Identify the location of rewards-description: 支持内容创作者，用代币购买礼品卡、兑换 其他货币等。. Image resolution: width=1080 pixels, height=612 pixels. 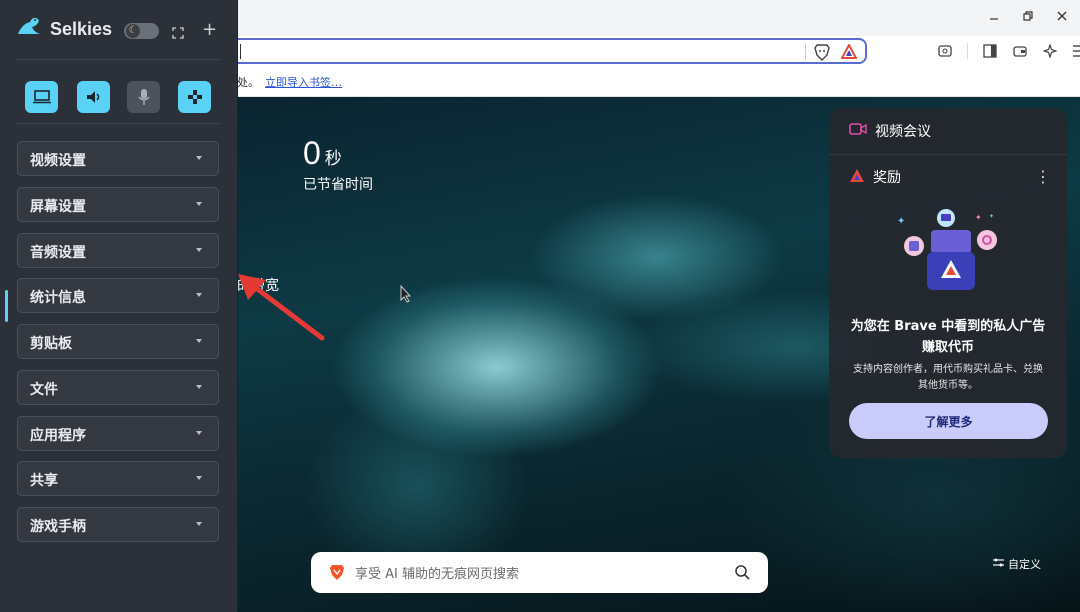
(948, 378).